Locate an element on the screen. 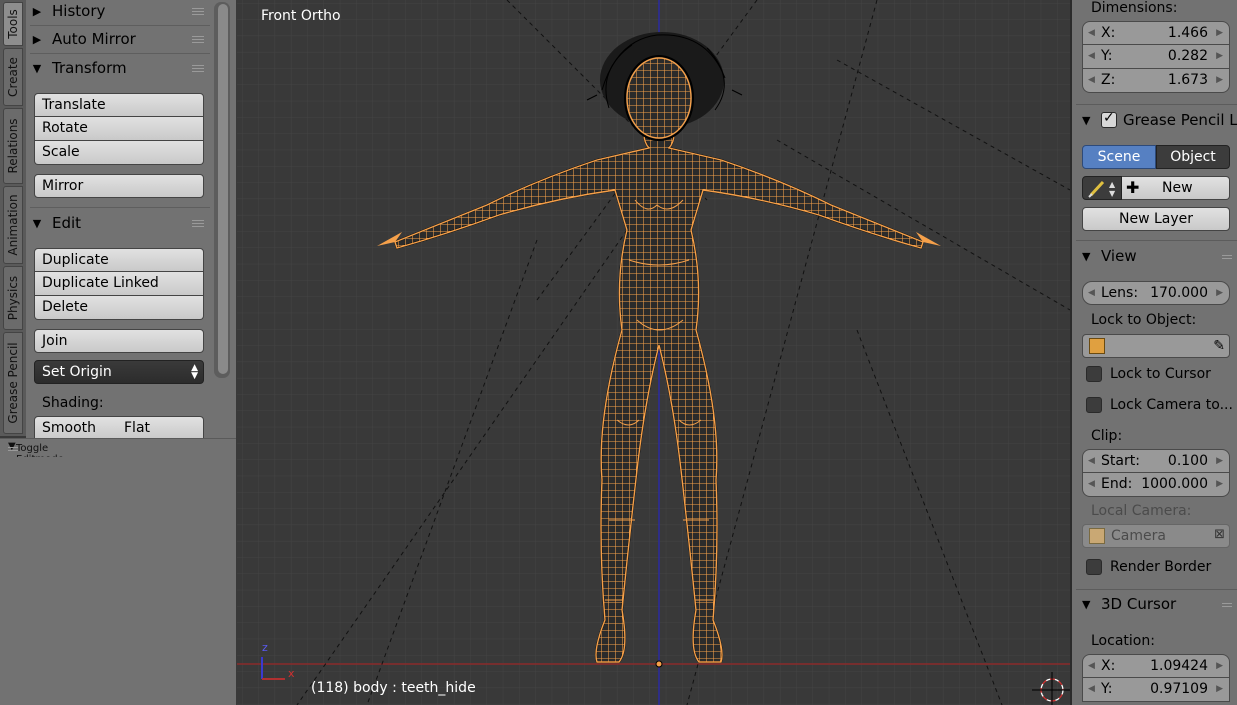  scene-toggle: Scene is located at coordinates (1119, 157).